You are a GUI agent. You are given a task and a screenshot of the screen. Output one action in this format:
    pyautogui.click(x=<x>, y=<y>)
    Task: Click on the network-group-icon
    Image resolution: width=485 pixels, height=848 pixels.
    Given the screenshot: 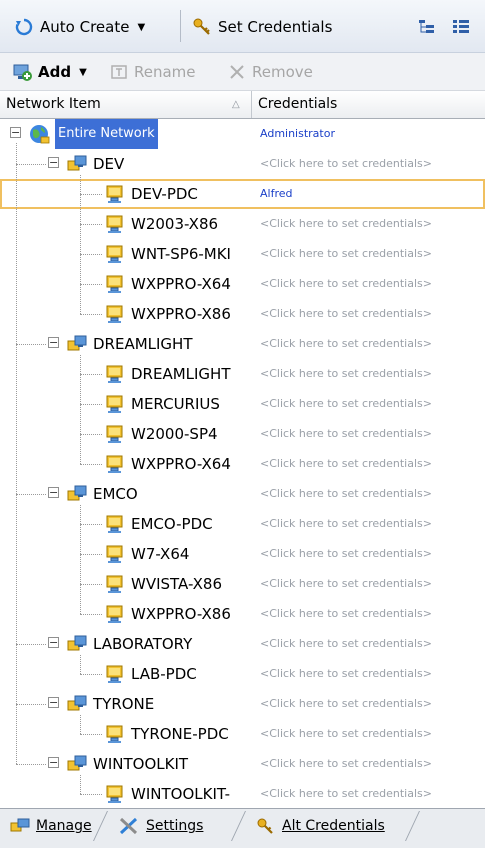 What is the action you would take?
    pyautogui.click(x=20, y=825)
    